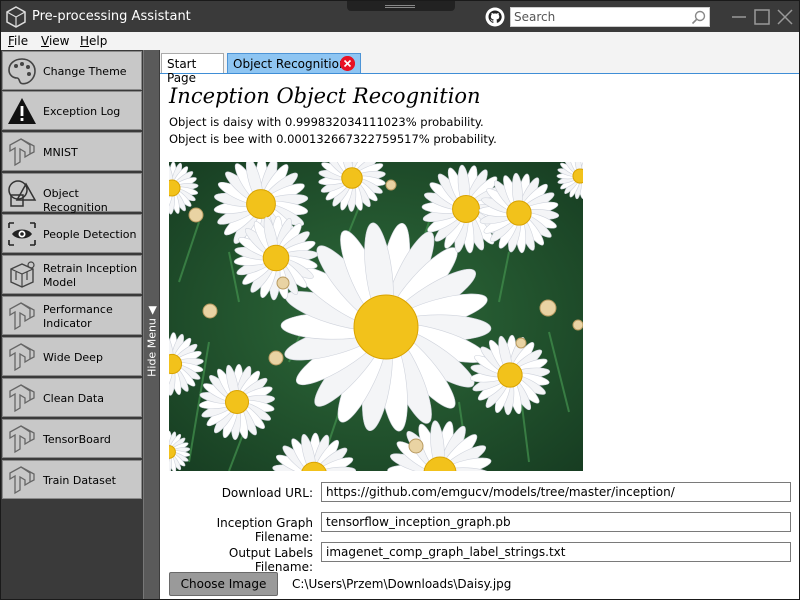 The height and width of the screenshot is (600, 800). What do you see at coordinates (347, 63) in the screenshot?
I see `tab-close-icon` at bounding box center [347, 63].